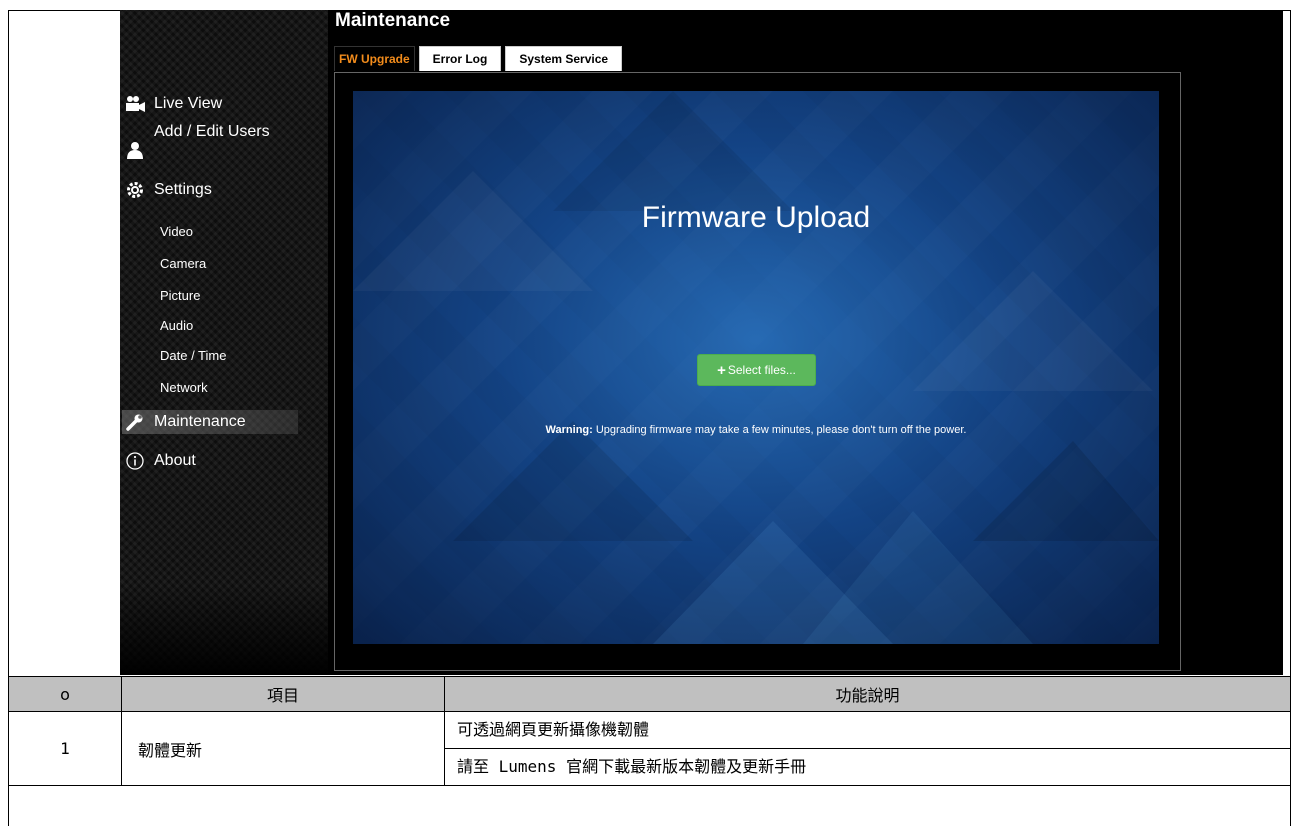 Image resolution: width=1296 pixels, height=826 pixels. I want to click on header-description: 功能說明, so click(867, 694).